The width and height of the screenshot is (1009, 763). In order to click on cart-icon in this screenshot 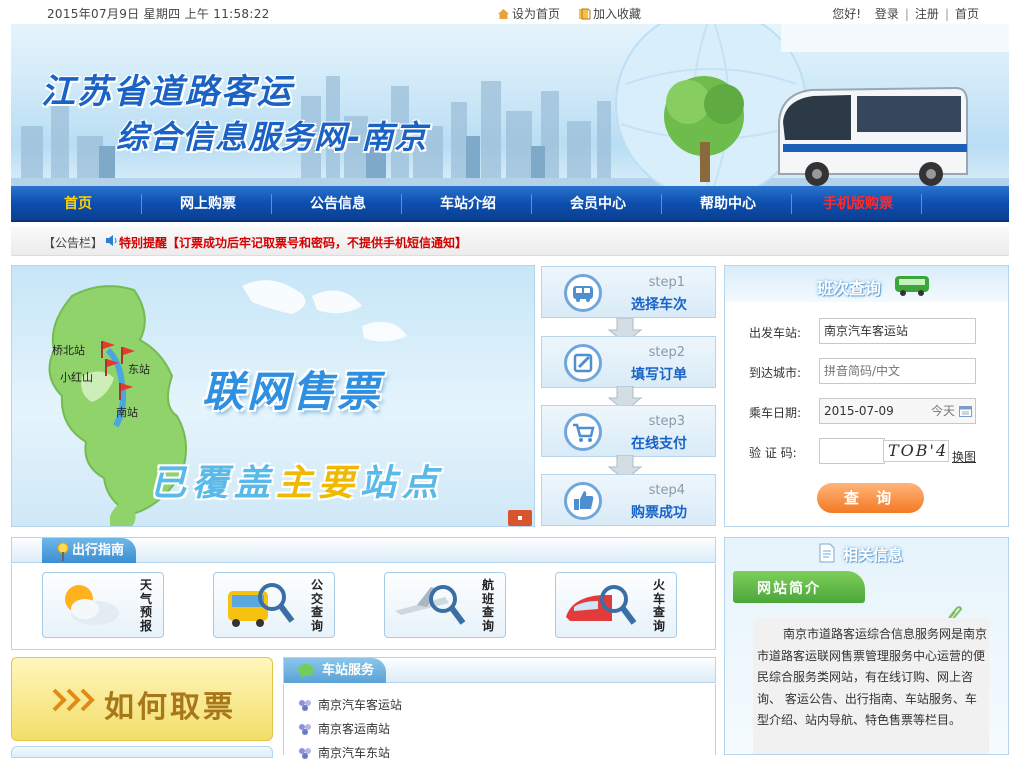, I will do `click(583, 432)`.